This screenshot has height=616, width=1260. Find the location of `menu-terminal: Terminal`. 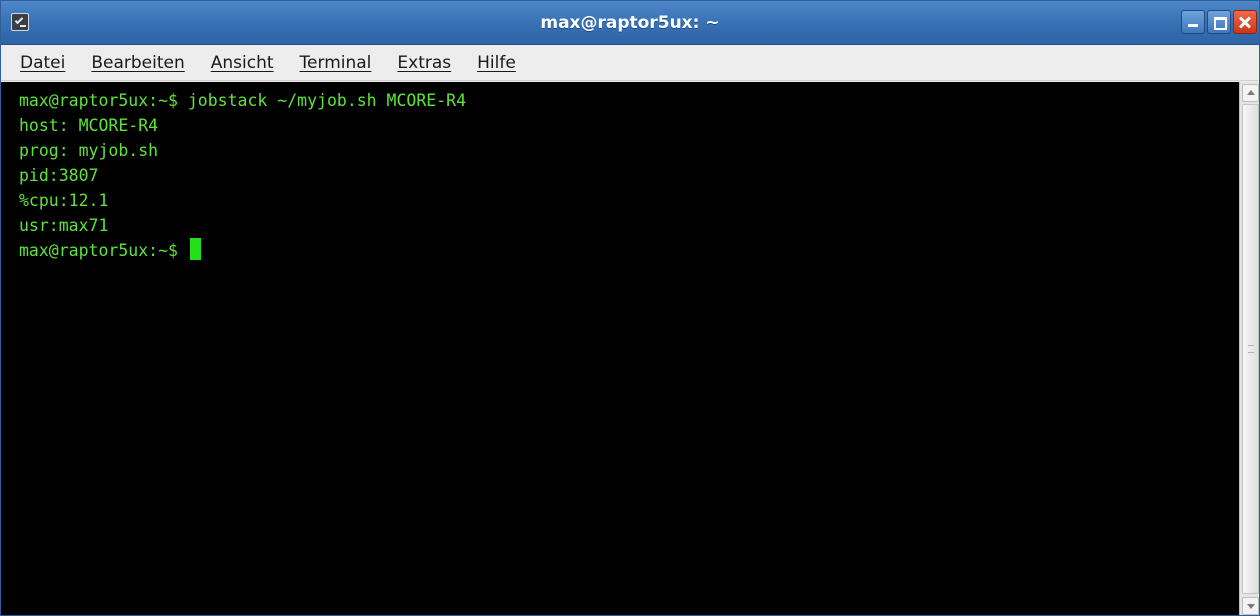

menu-terminal: Terminal is located at coordinates (336, 63).